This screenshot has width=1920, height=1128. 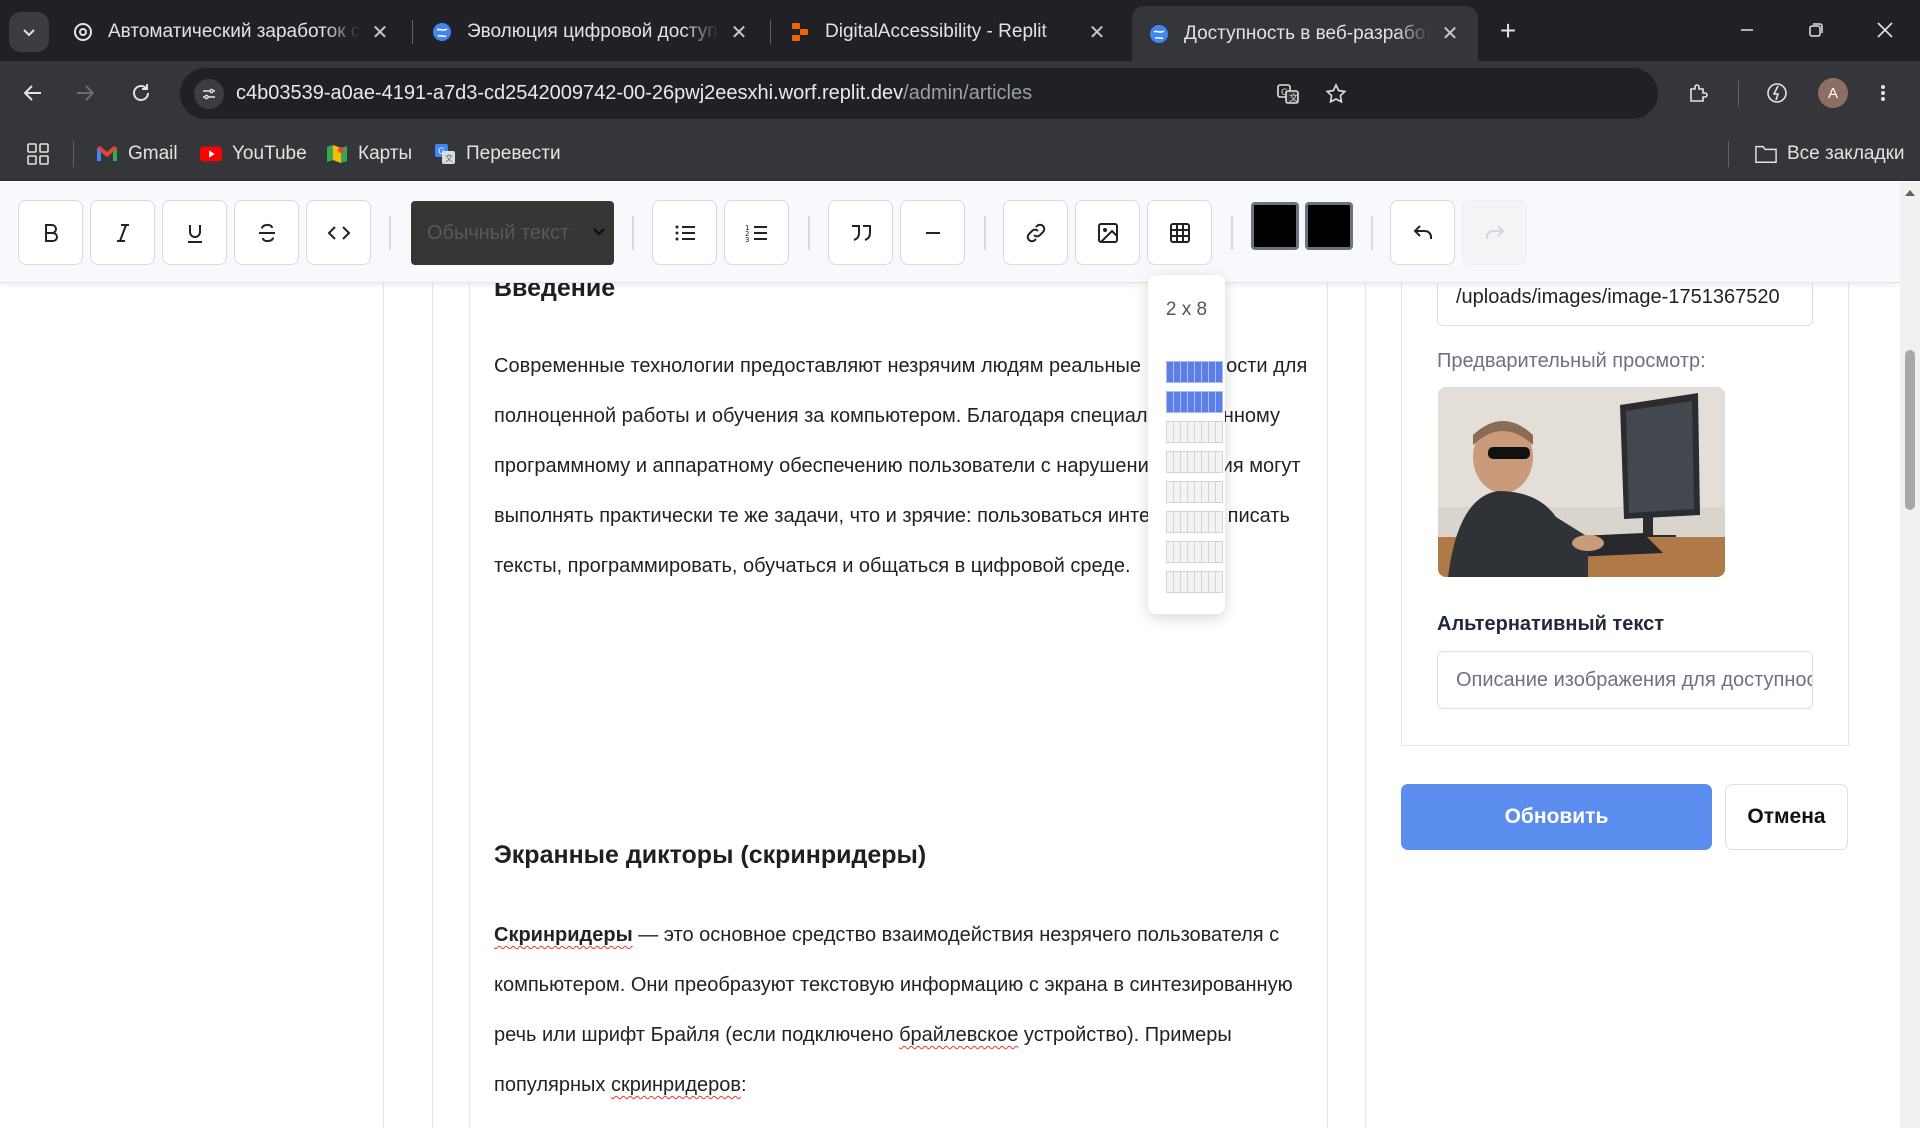 What do you see at coordinates (1846, 153) in the screenshot?
I see `all-bookmarks-label: Все закладки` at bounding box center [1846, 153].